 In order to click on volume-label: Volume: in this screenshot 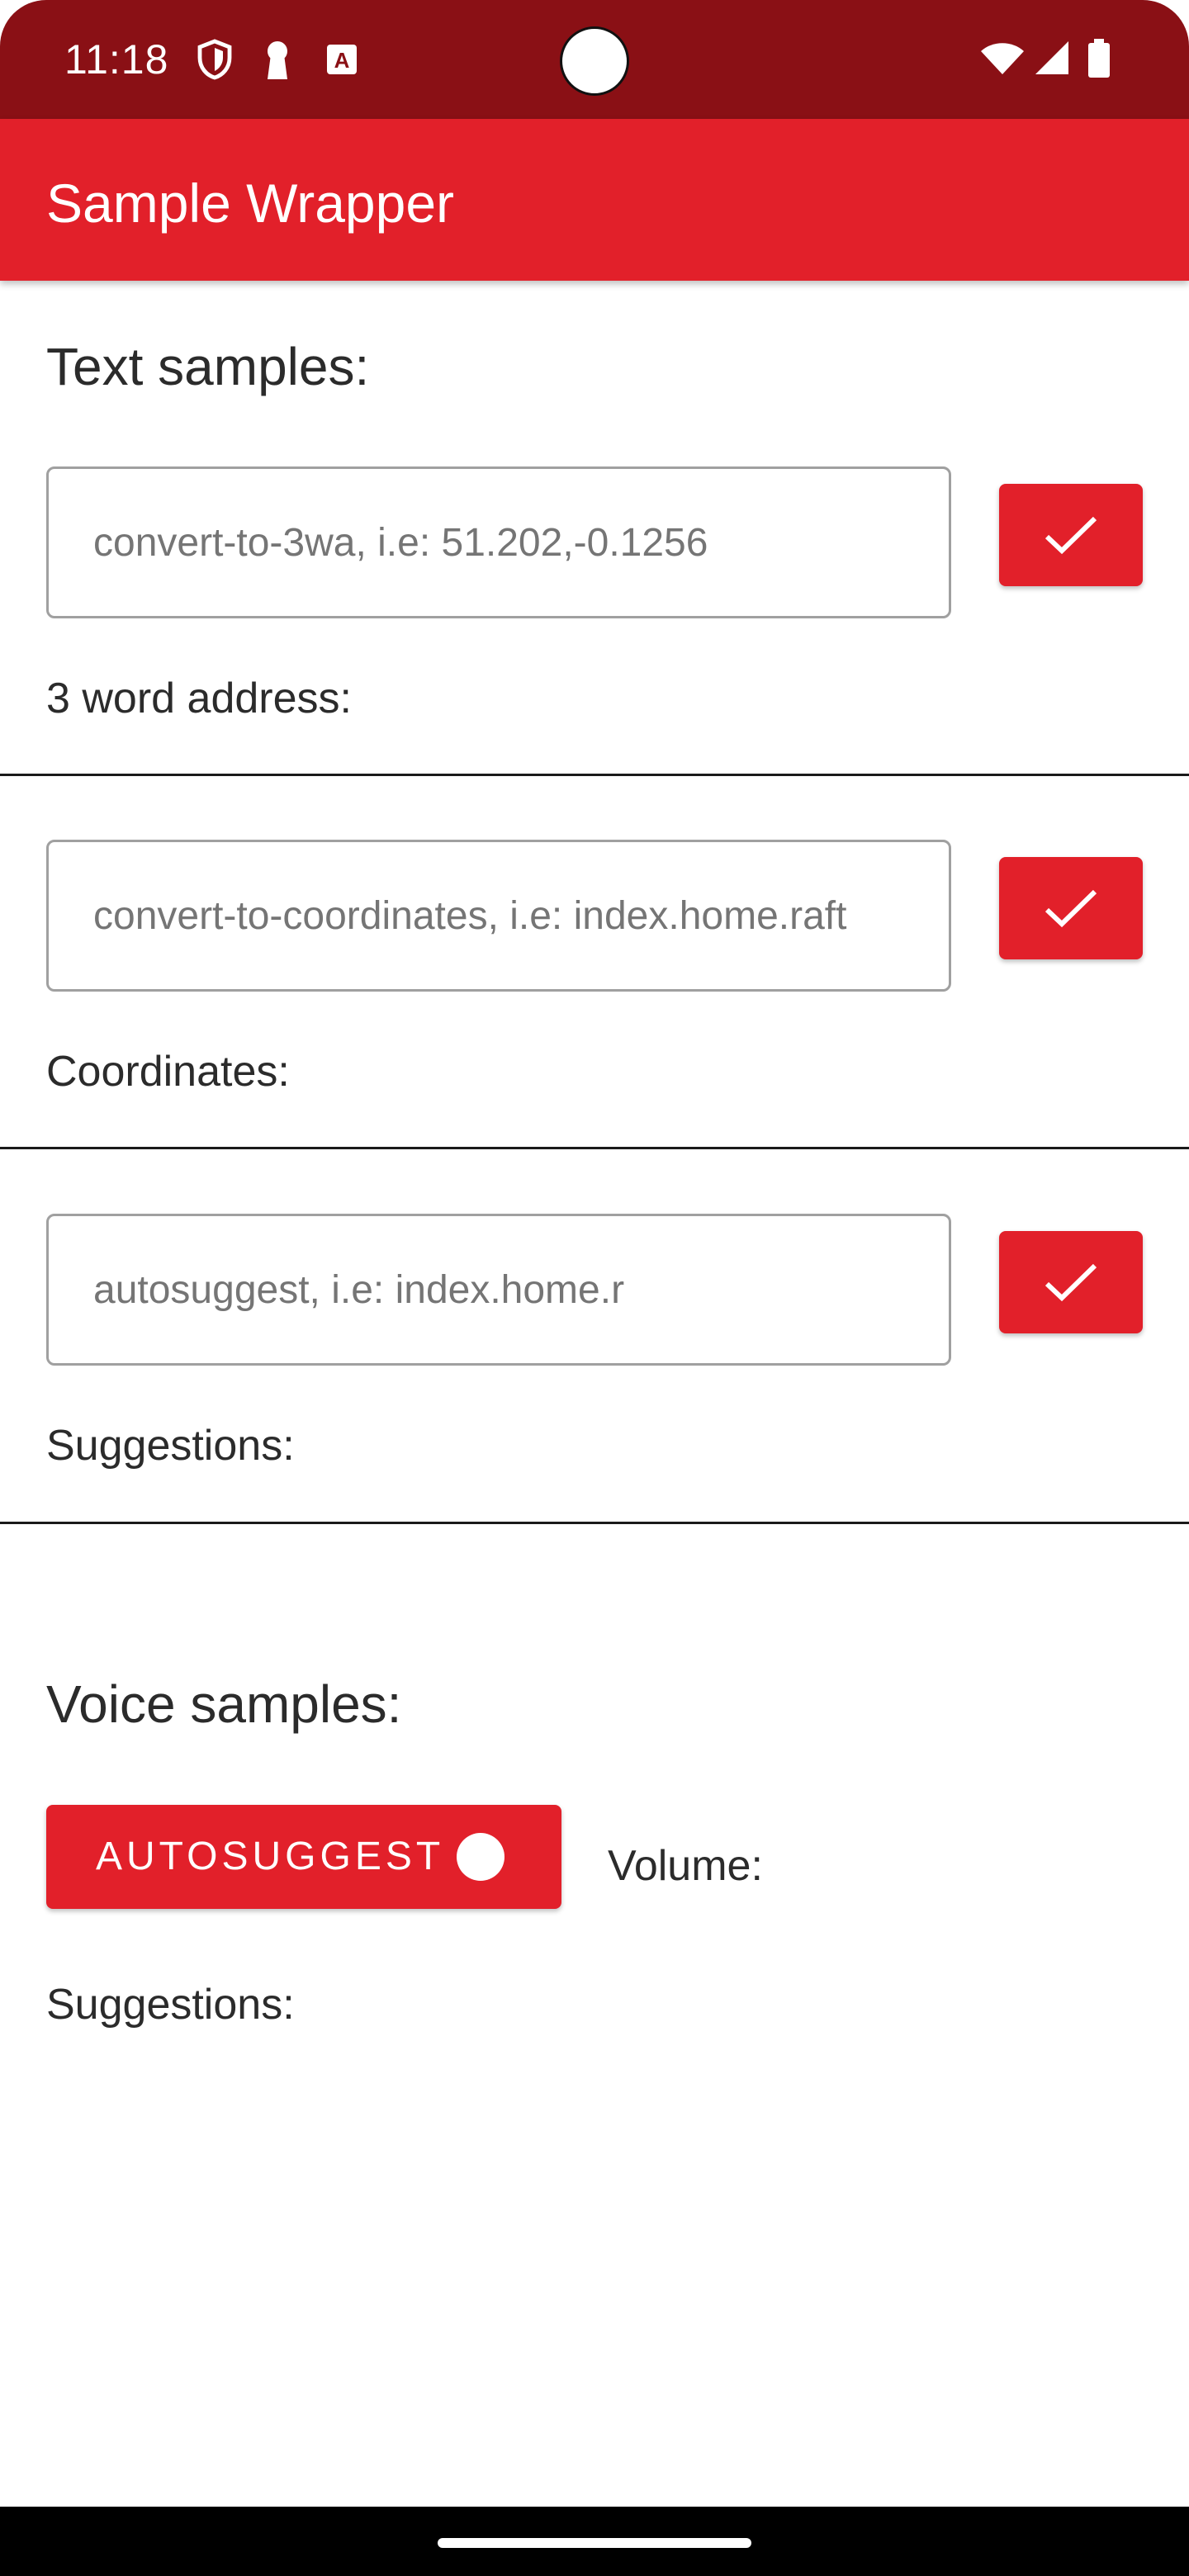, I will do `click(685, 1866)`.